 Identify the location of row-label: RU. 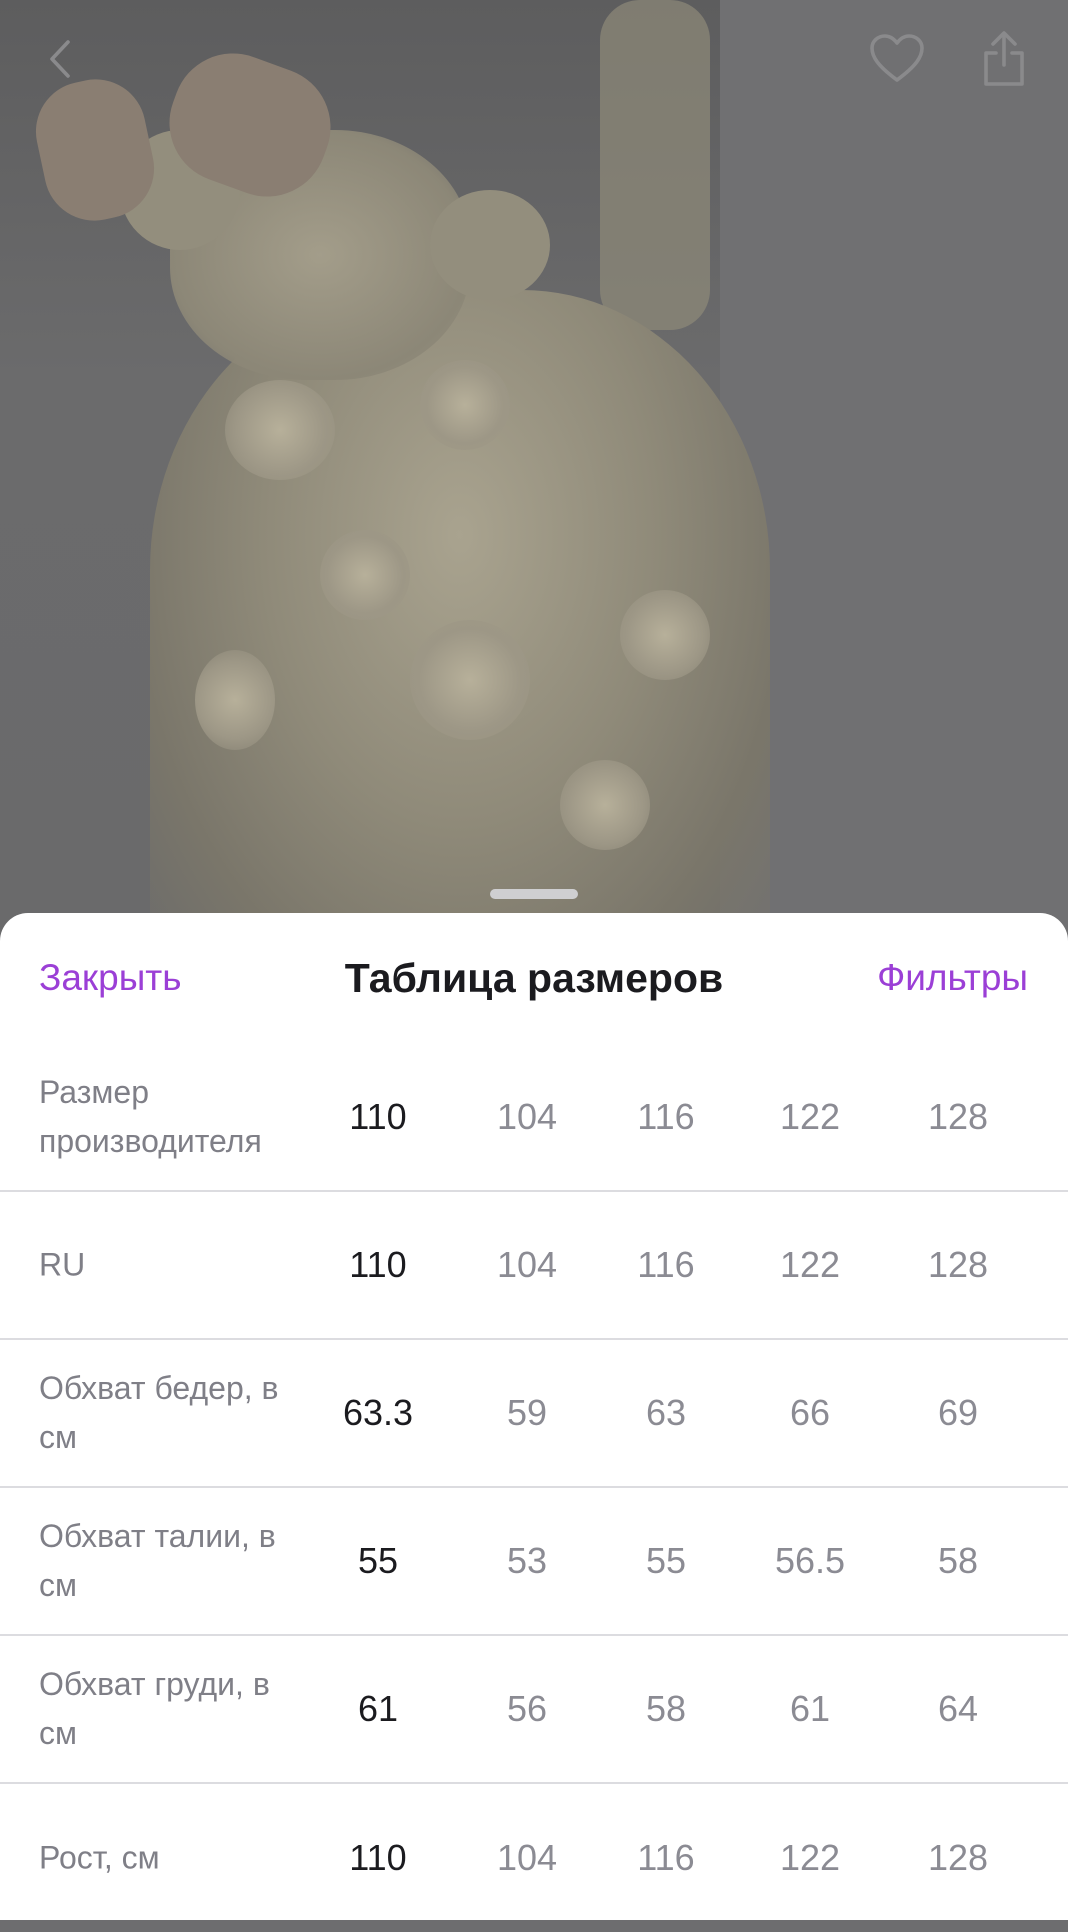
(62, 1264).